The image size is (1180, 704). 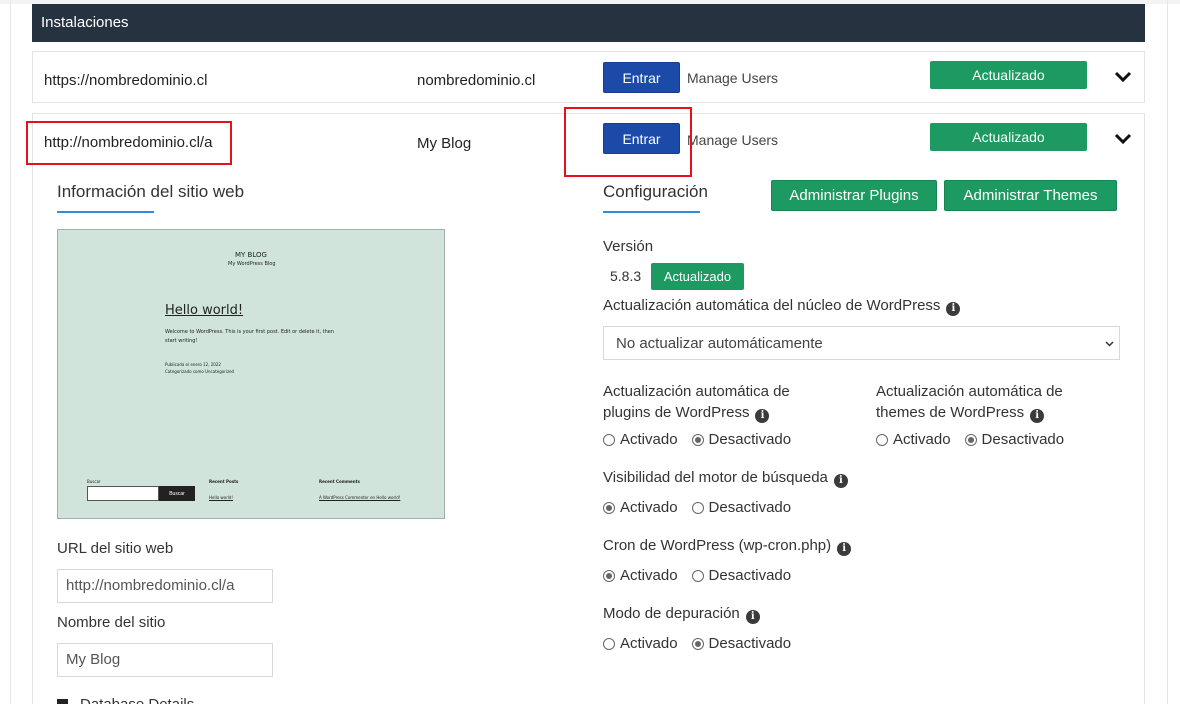 What do you see at coordinates (697, 276) in the screenshot?
I see `version-status-badge: Actualizado` at bounding box center [697, 276].